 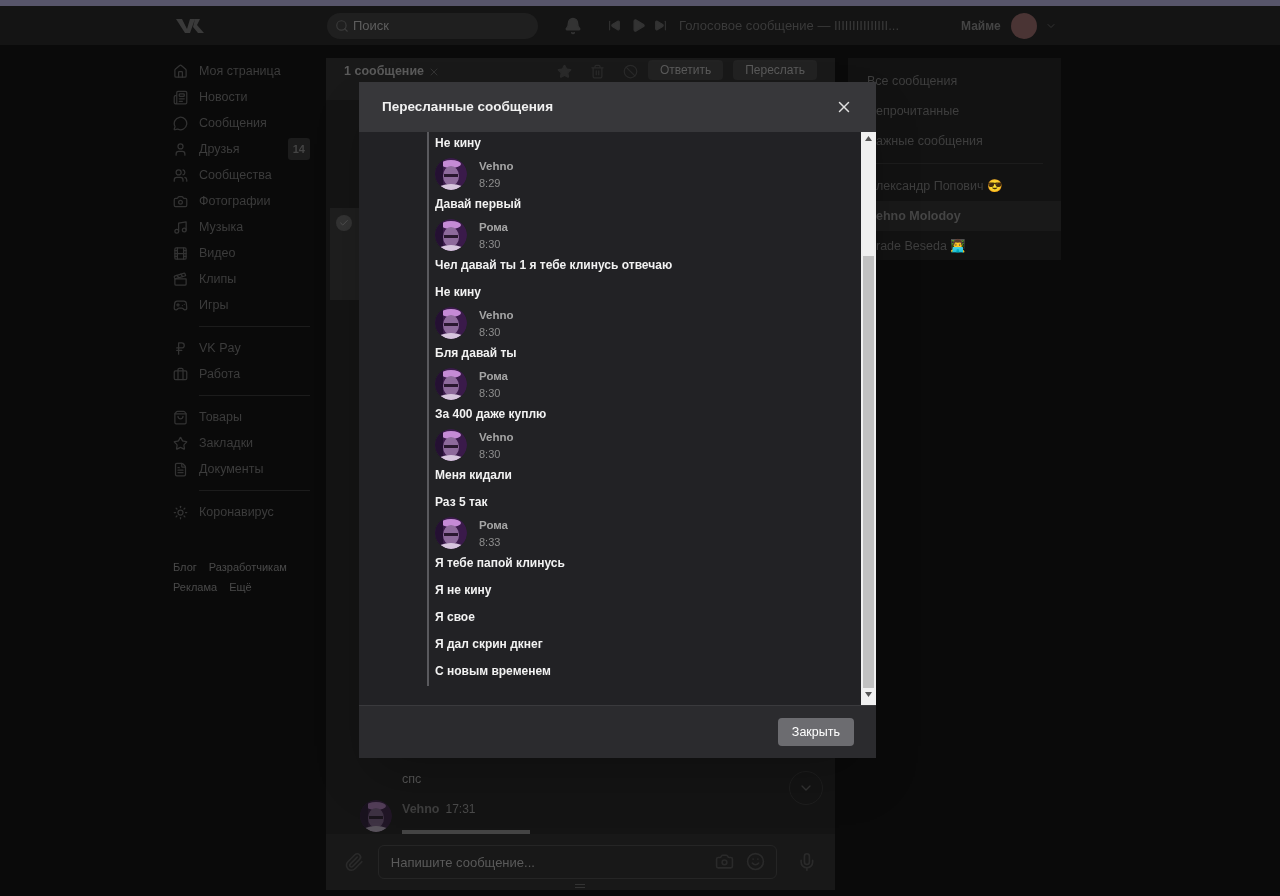 I want to click on camera-icon, so click(x=180, y=201).